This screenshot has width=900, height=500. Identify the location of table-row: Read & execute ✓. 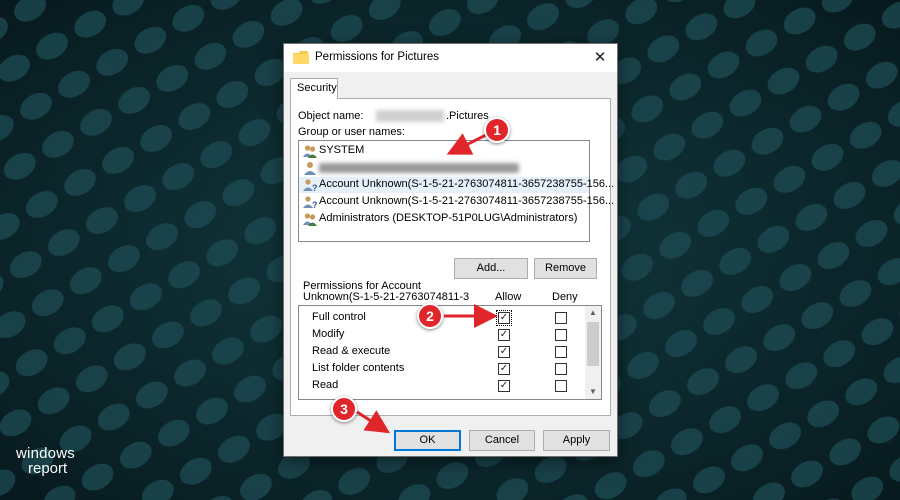
(439, 351).